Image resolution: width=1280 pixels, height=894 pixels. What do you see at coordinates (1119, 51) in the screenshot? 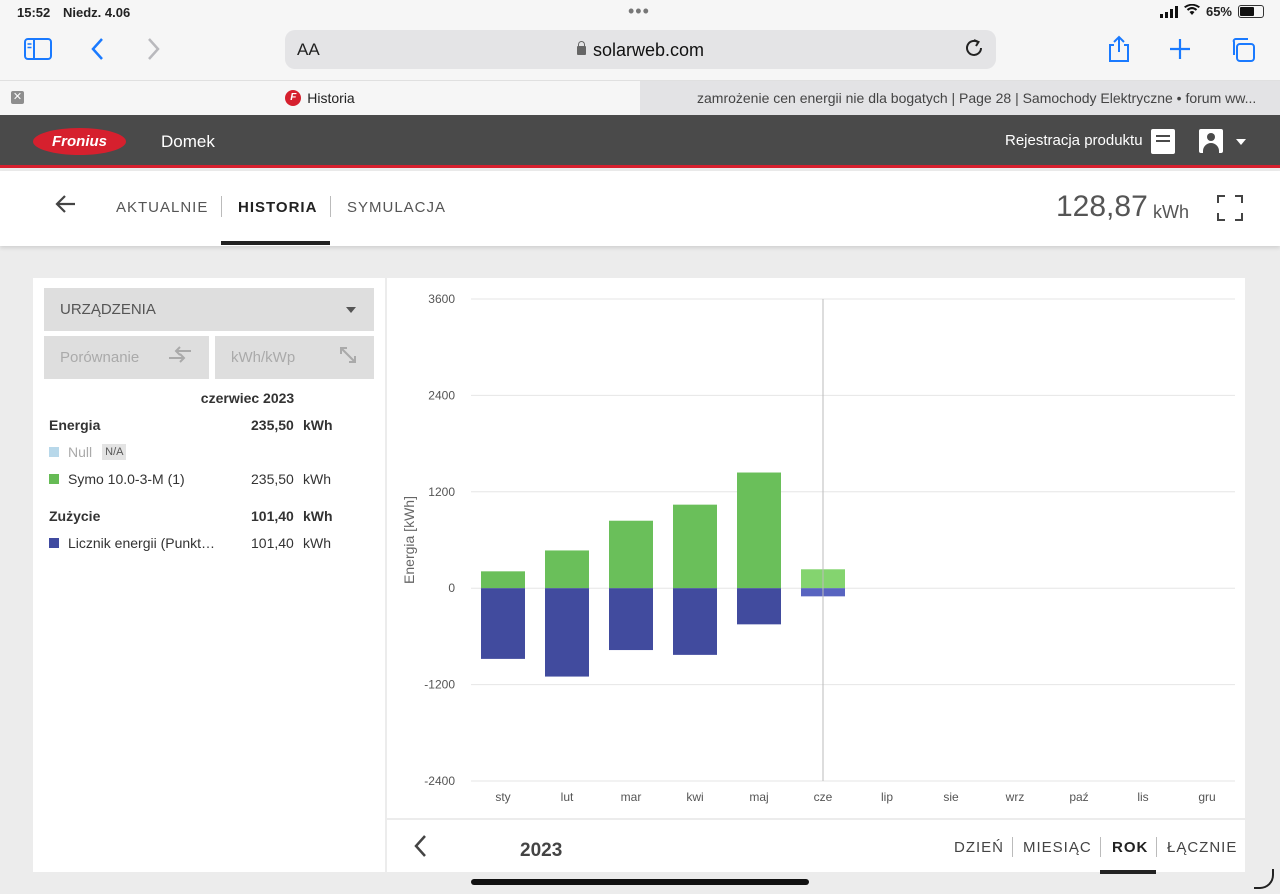
I see `share-icon` at bounding box center [1119, 51].